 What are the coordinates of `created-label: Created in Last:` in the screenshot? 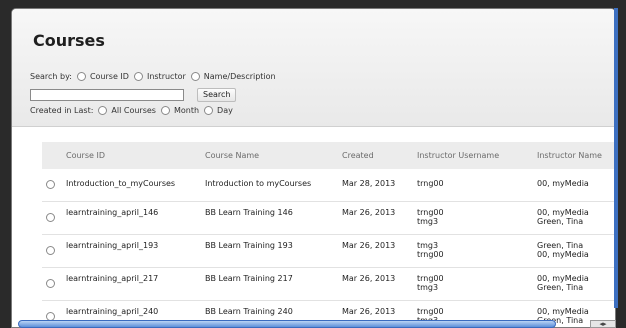 It's located at (62, 110).